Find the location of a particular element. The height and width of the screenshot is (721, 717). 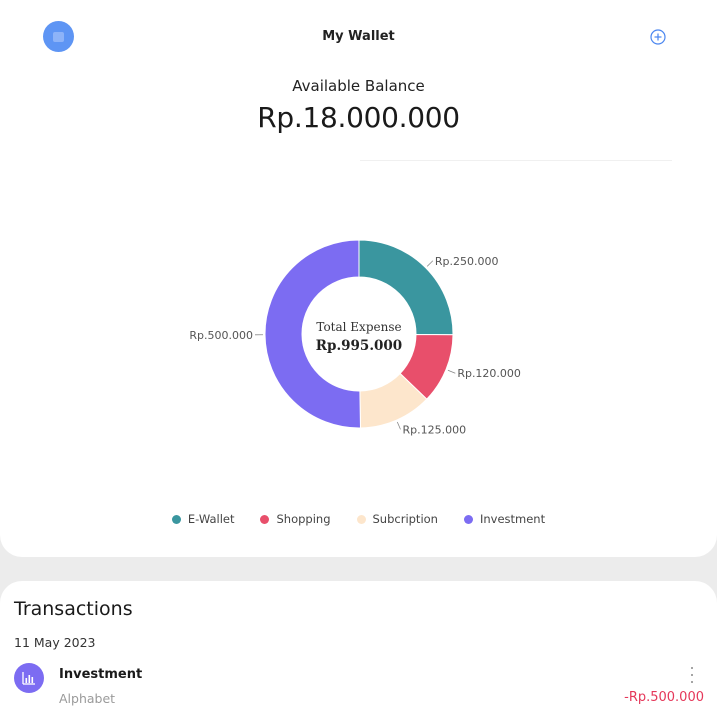

more-vertical-icon is located at coordinates (692, 675).